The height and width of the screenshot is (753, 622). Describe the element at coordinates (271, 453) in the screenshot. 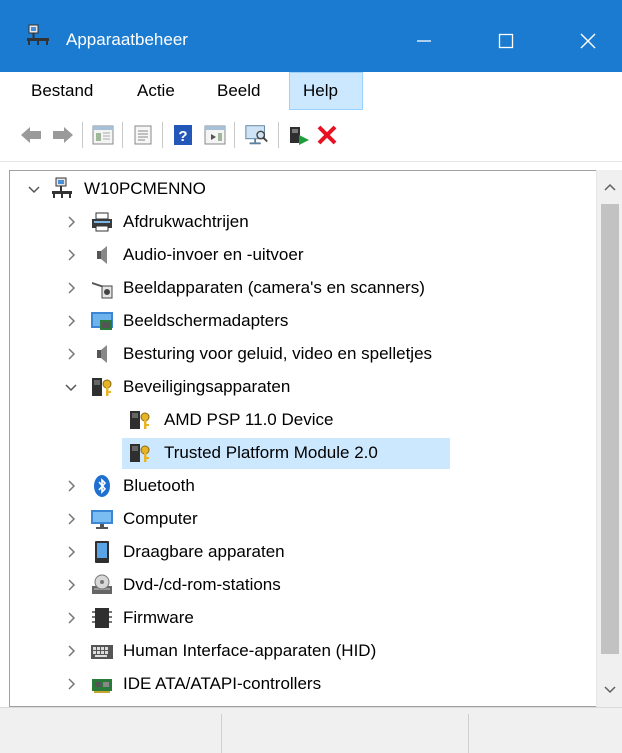

I see `tree-item-label-selected: Trusted Platform Module 2.0` at that location.